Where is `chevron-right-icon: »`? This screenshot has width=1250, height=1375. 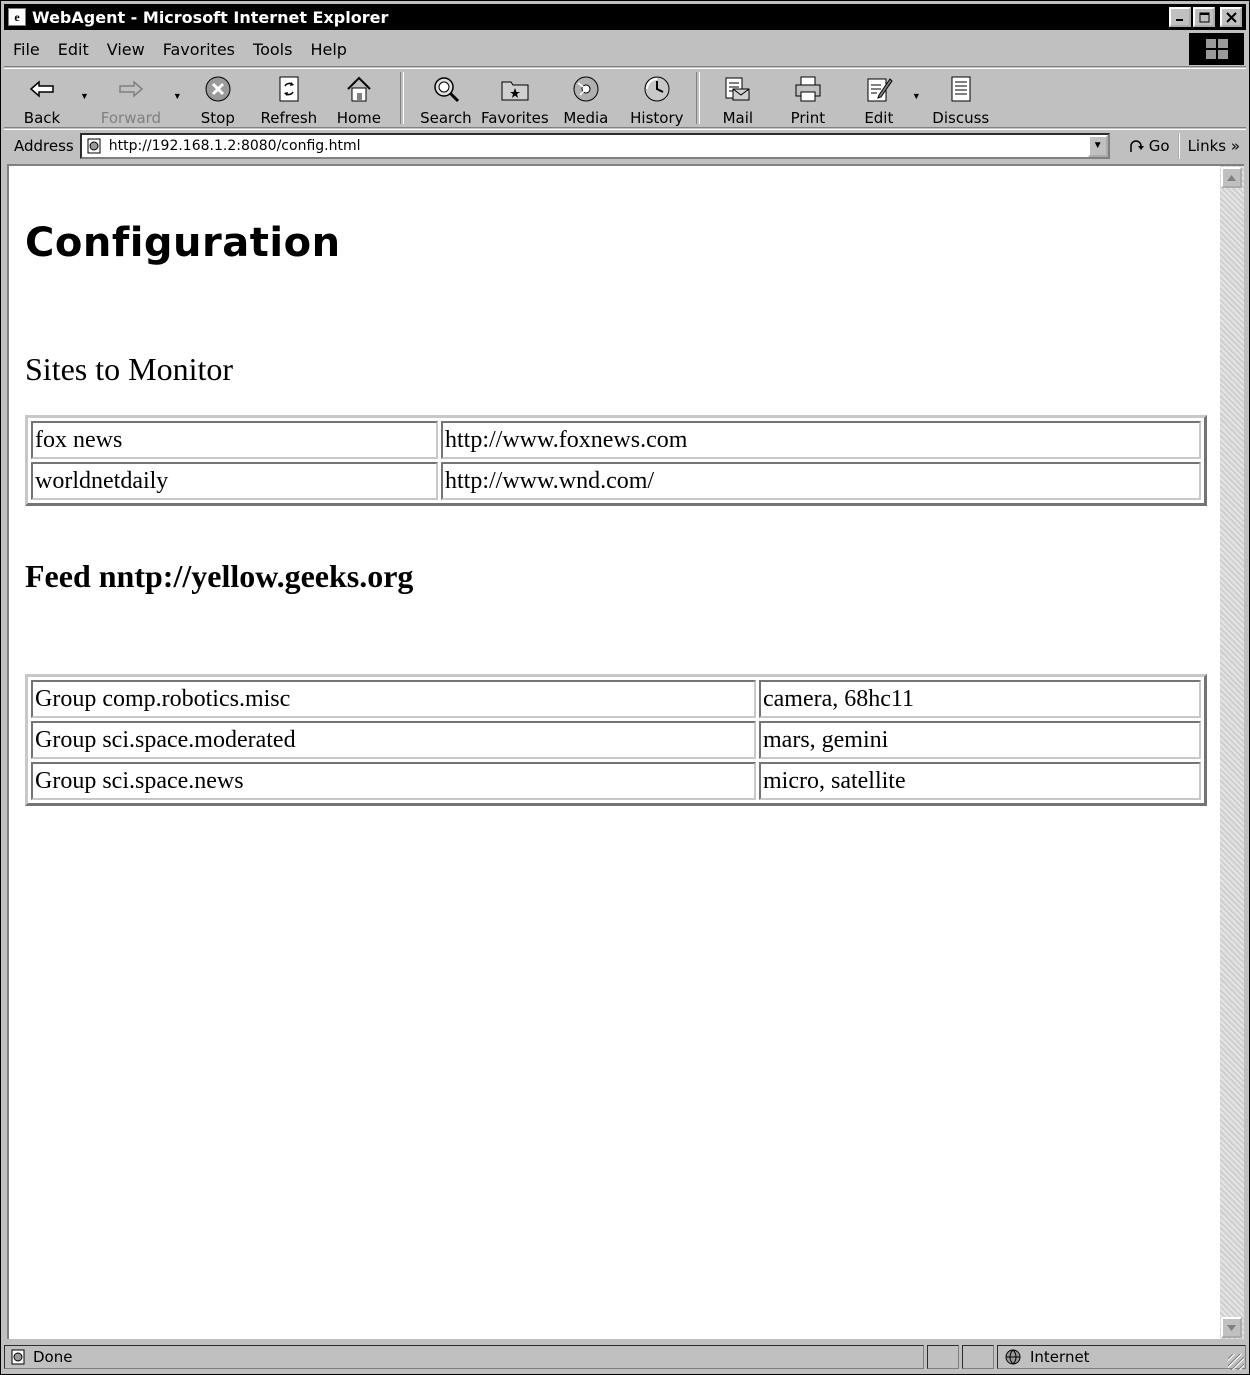 chevron-right-icon: » is located at coordinates (1235, 145).